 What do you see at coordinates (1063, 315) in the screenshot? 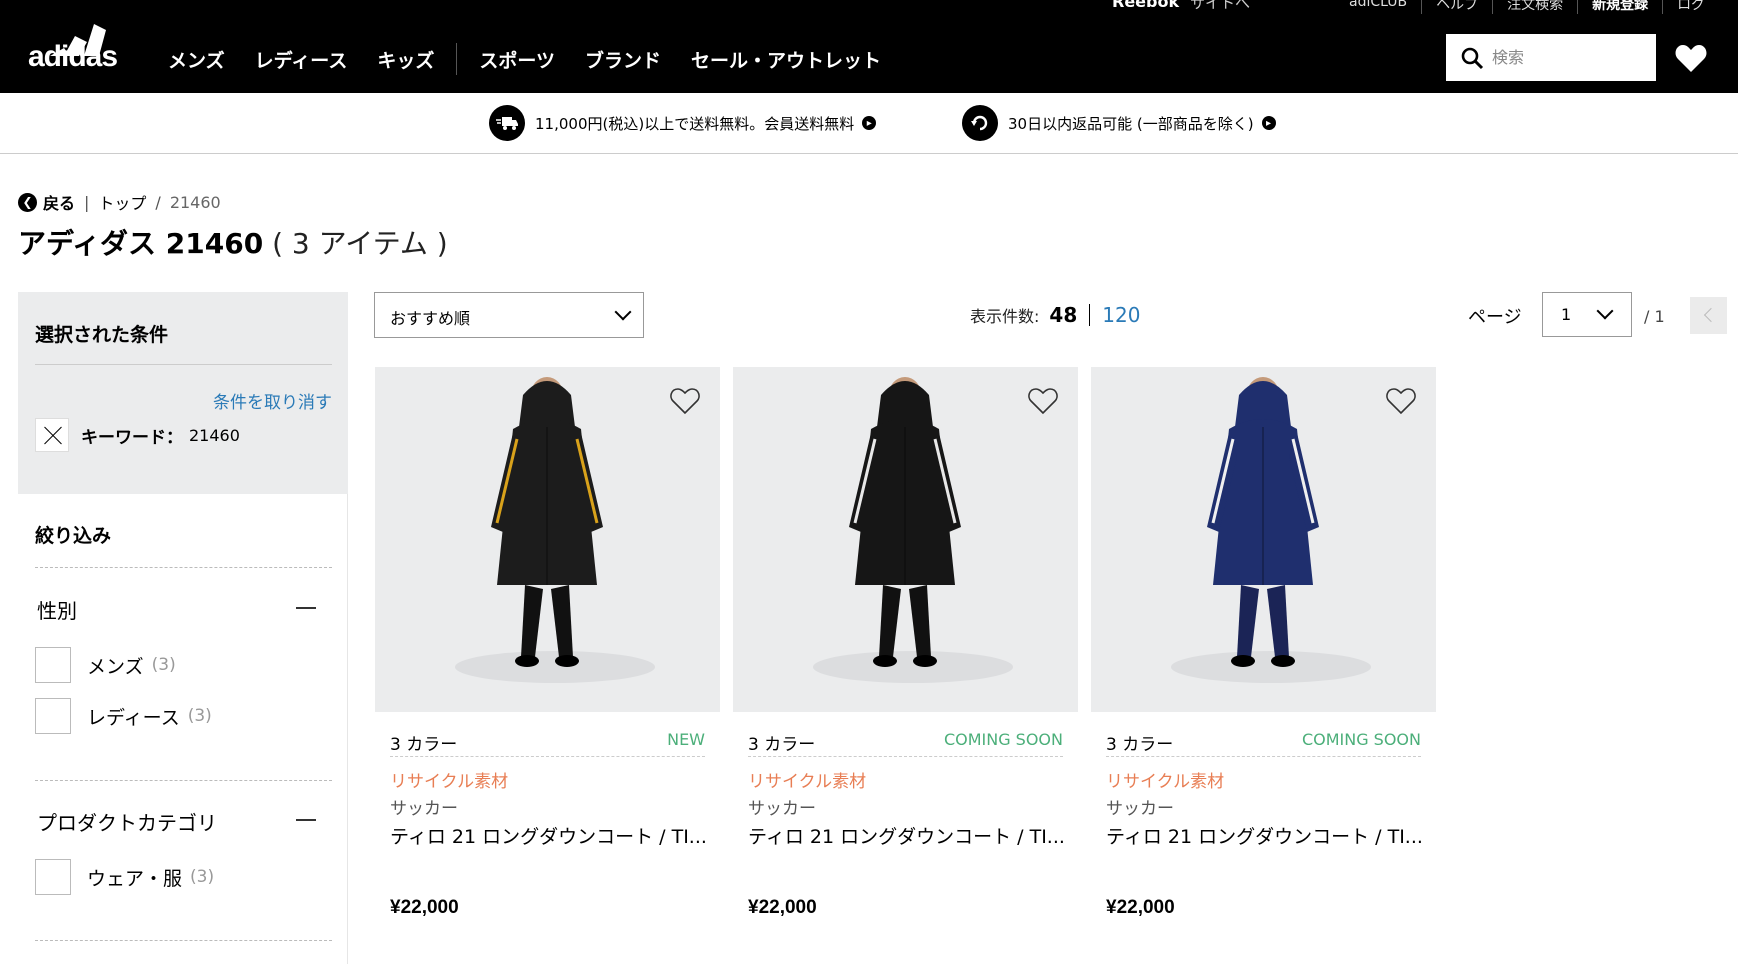
I see `per-page-48: 48` at bounding box center [1063, 315].